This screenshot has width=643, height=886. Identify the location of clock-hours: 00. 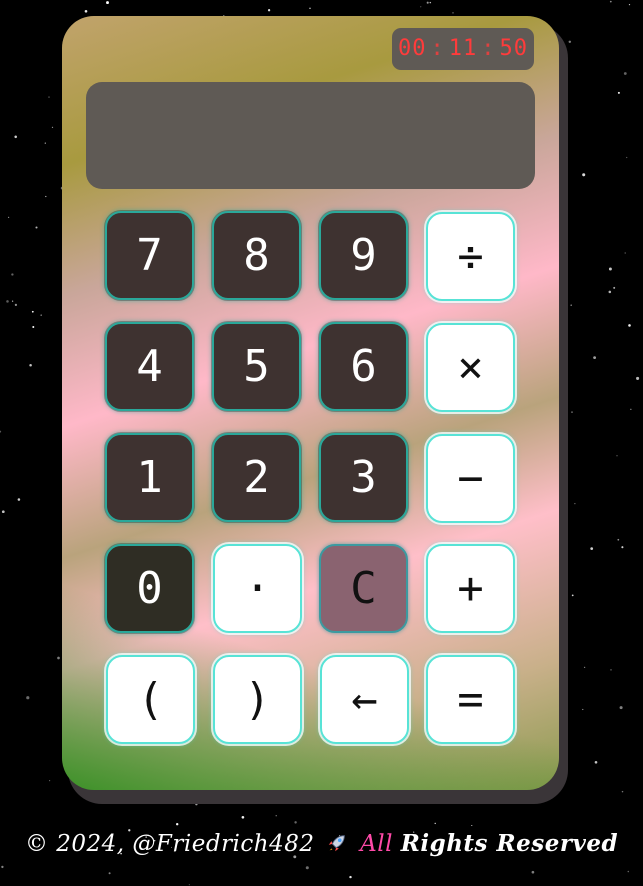
(412, 48).